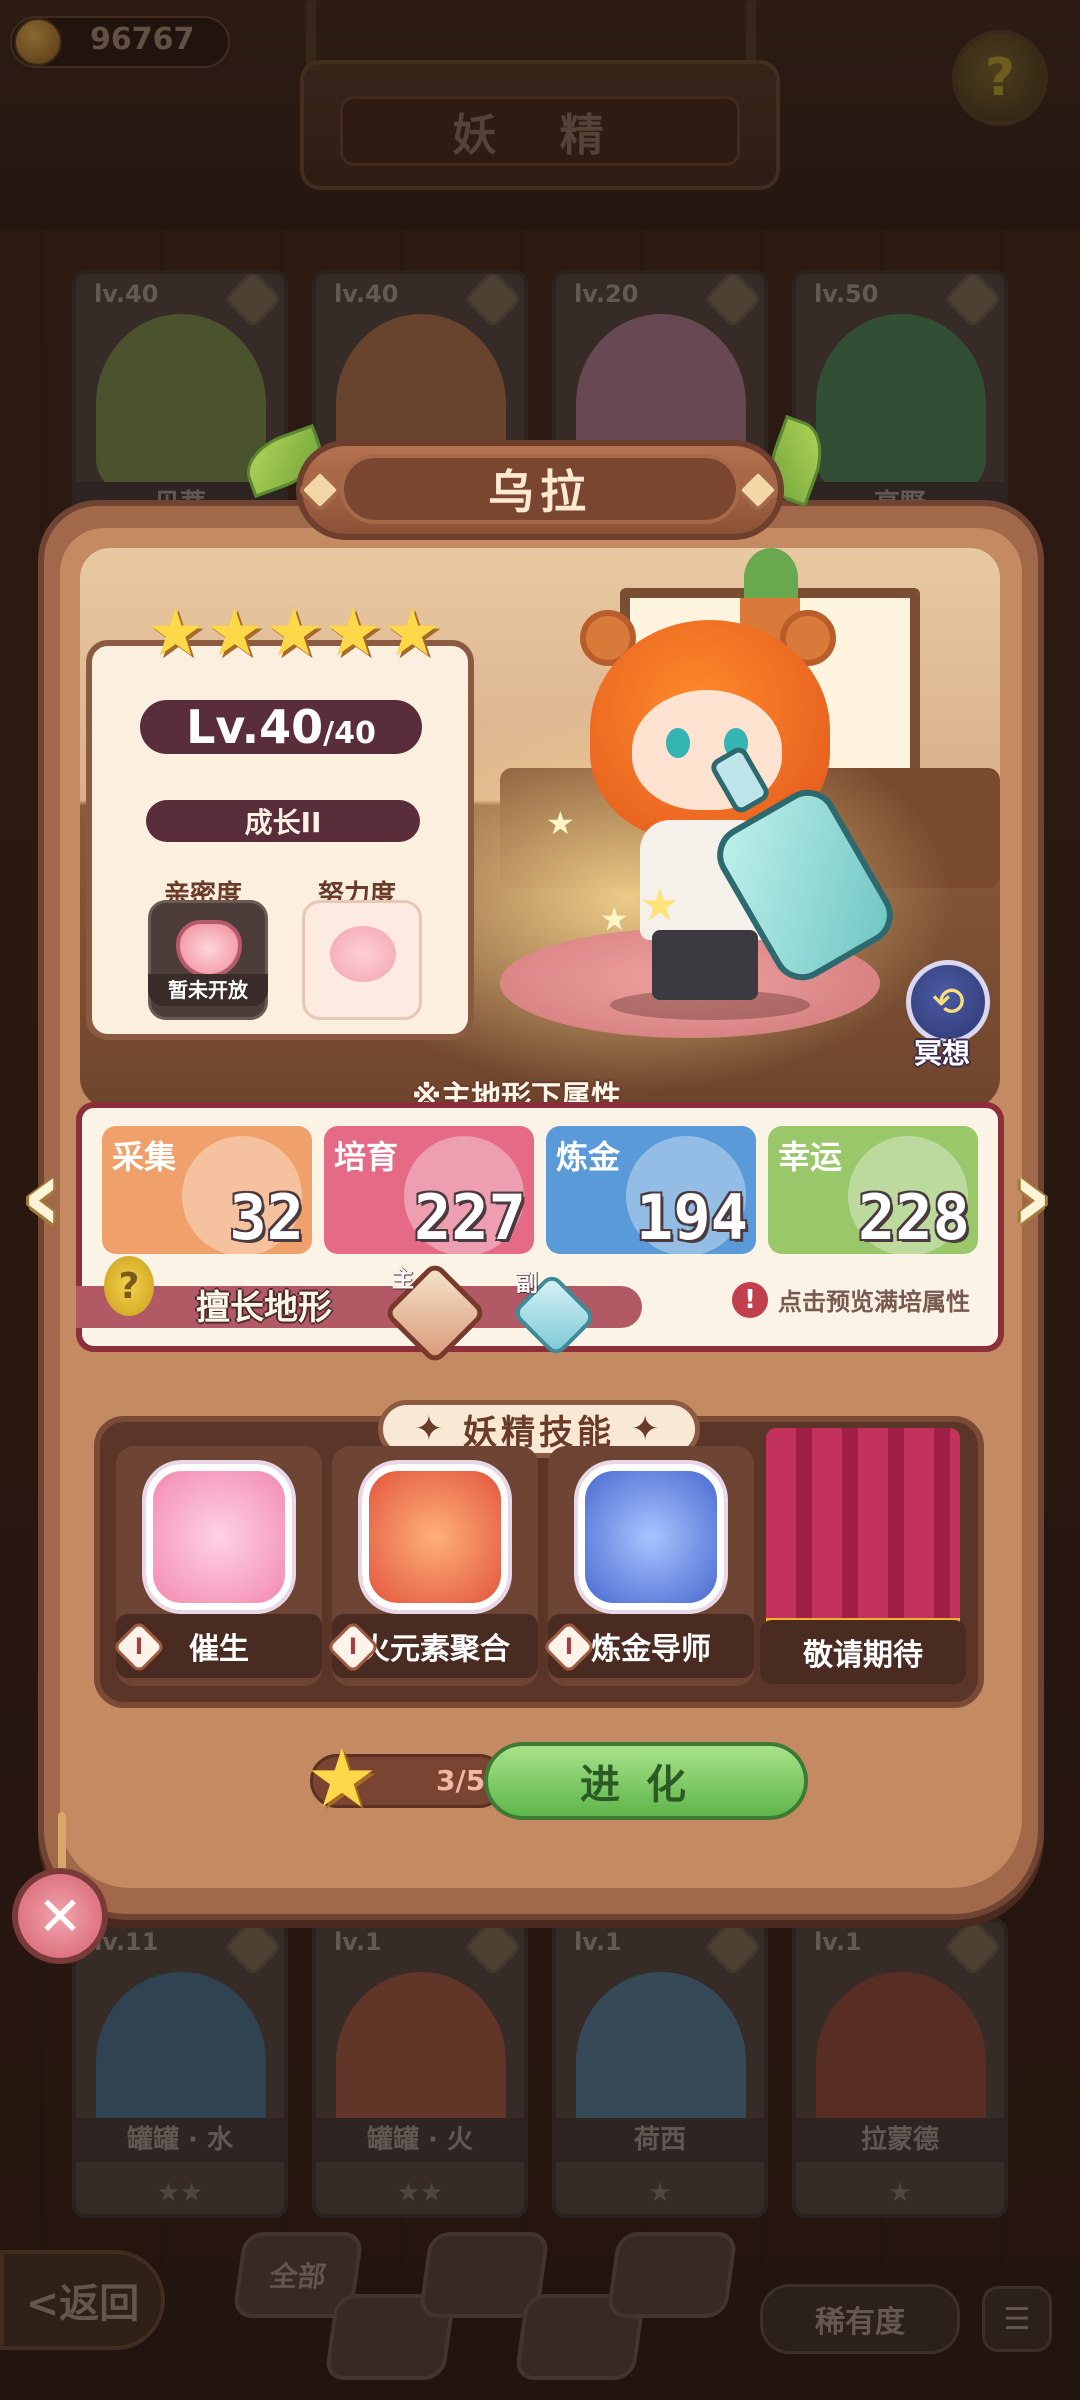 The image size is (1080, 2400). I want to click on fire-swirl-icon, so click(435, 1537).